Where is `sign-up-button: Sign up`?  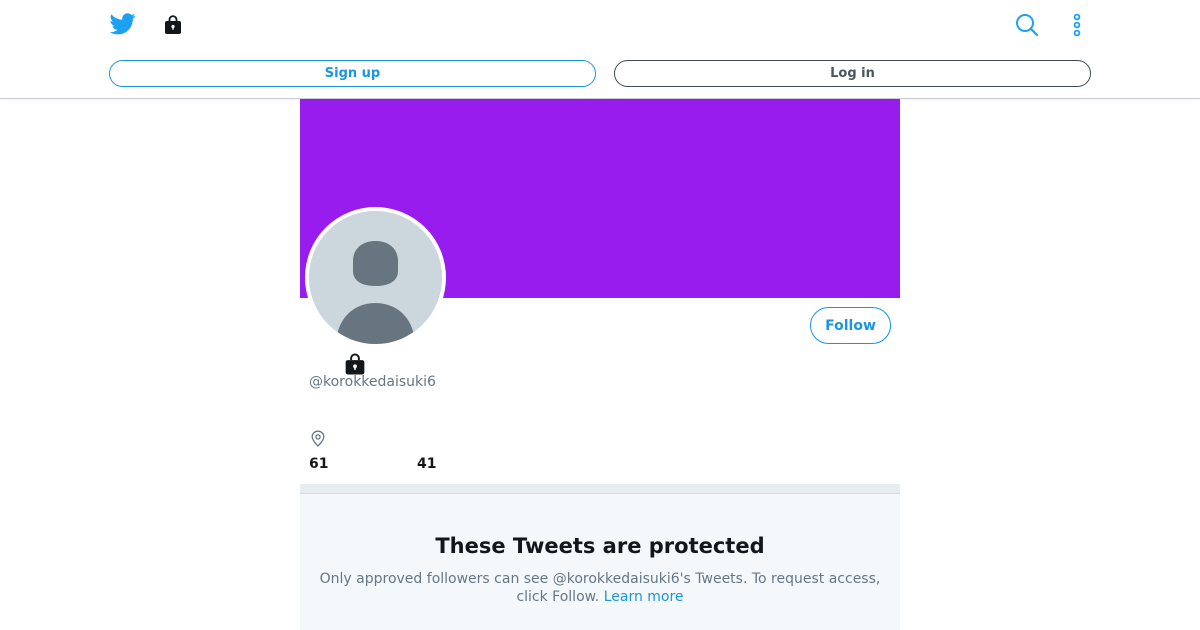
sign-up-button: Sign up is located at coordinates (352, 73).